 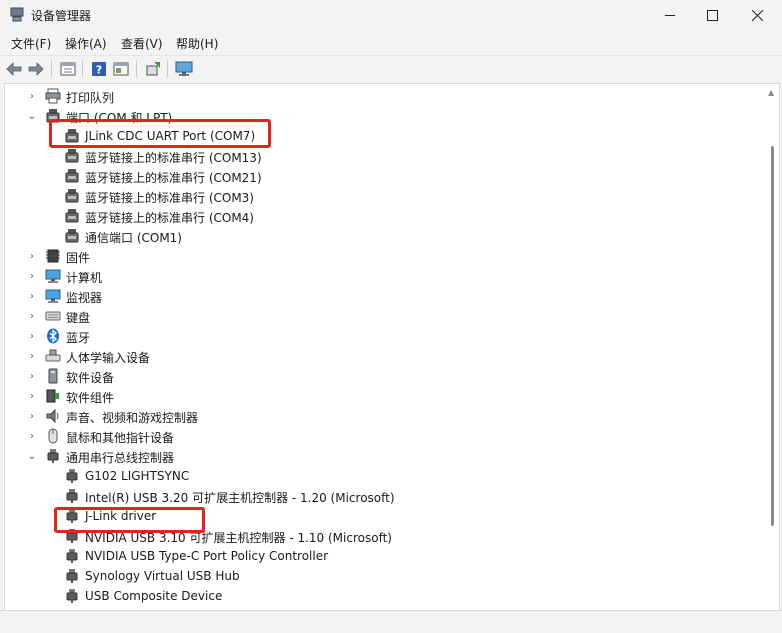 I want to click on tree-category-row: › 键盘, so click(x=375, y=316).